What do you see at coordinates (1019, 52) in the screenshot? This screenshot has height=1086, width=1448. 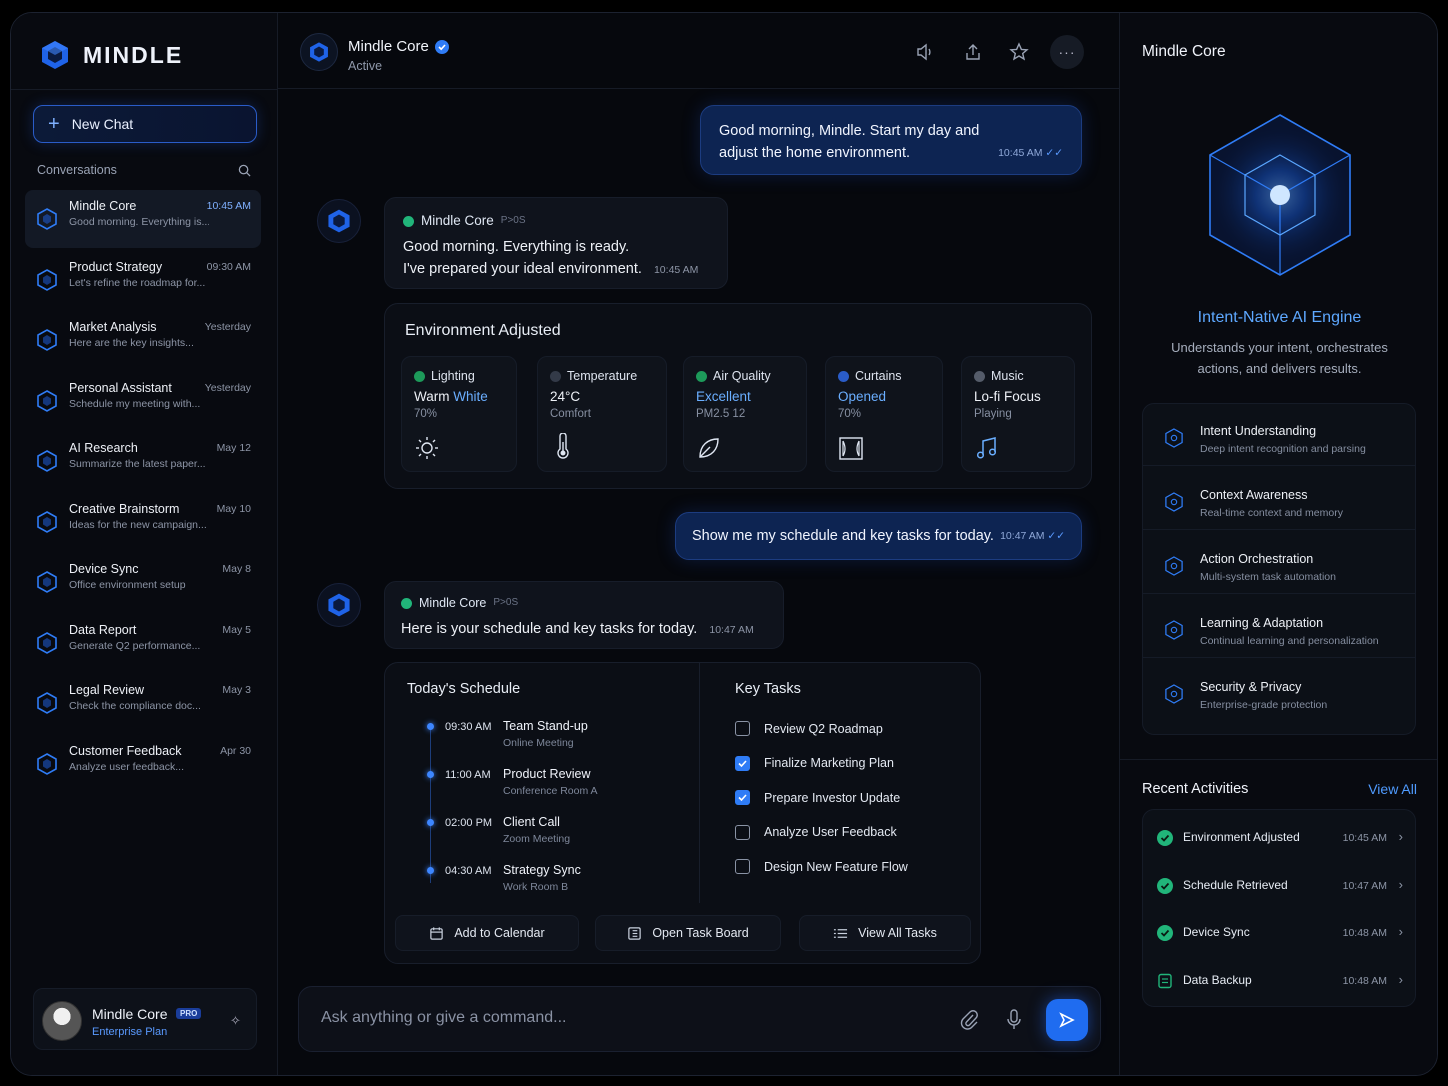 I see `favorite-button` at bounding box center [1019, 52].